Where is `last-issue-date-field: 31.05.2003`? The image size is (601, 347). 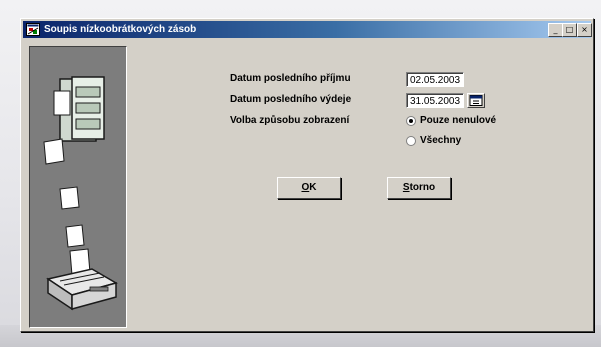
last-issue-date-field: 31.05.2003 is located at coordinates (435, 100).